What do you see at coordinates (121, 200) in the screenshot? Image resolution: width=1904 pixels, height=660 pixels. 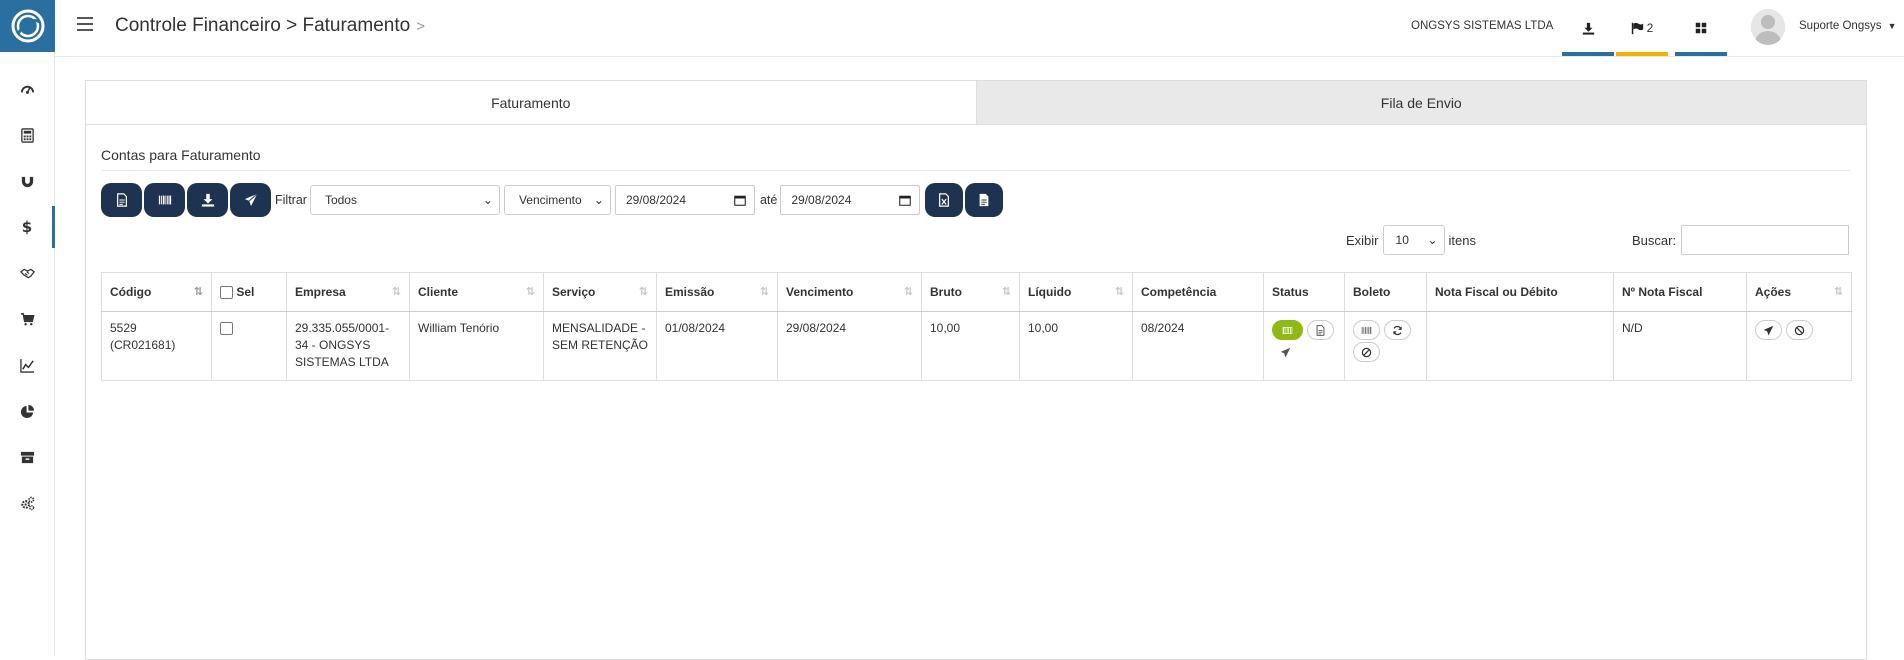 I see `new-document-button` at bounding box center [121, 200].